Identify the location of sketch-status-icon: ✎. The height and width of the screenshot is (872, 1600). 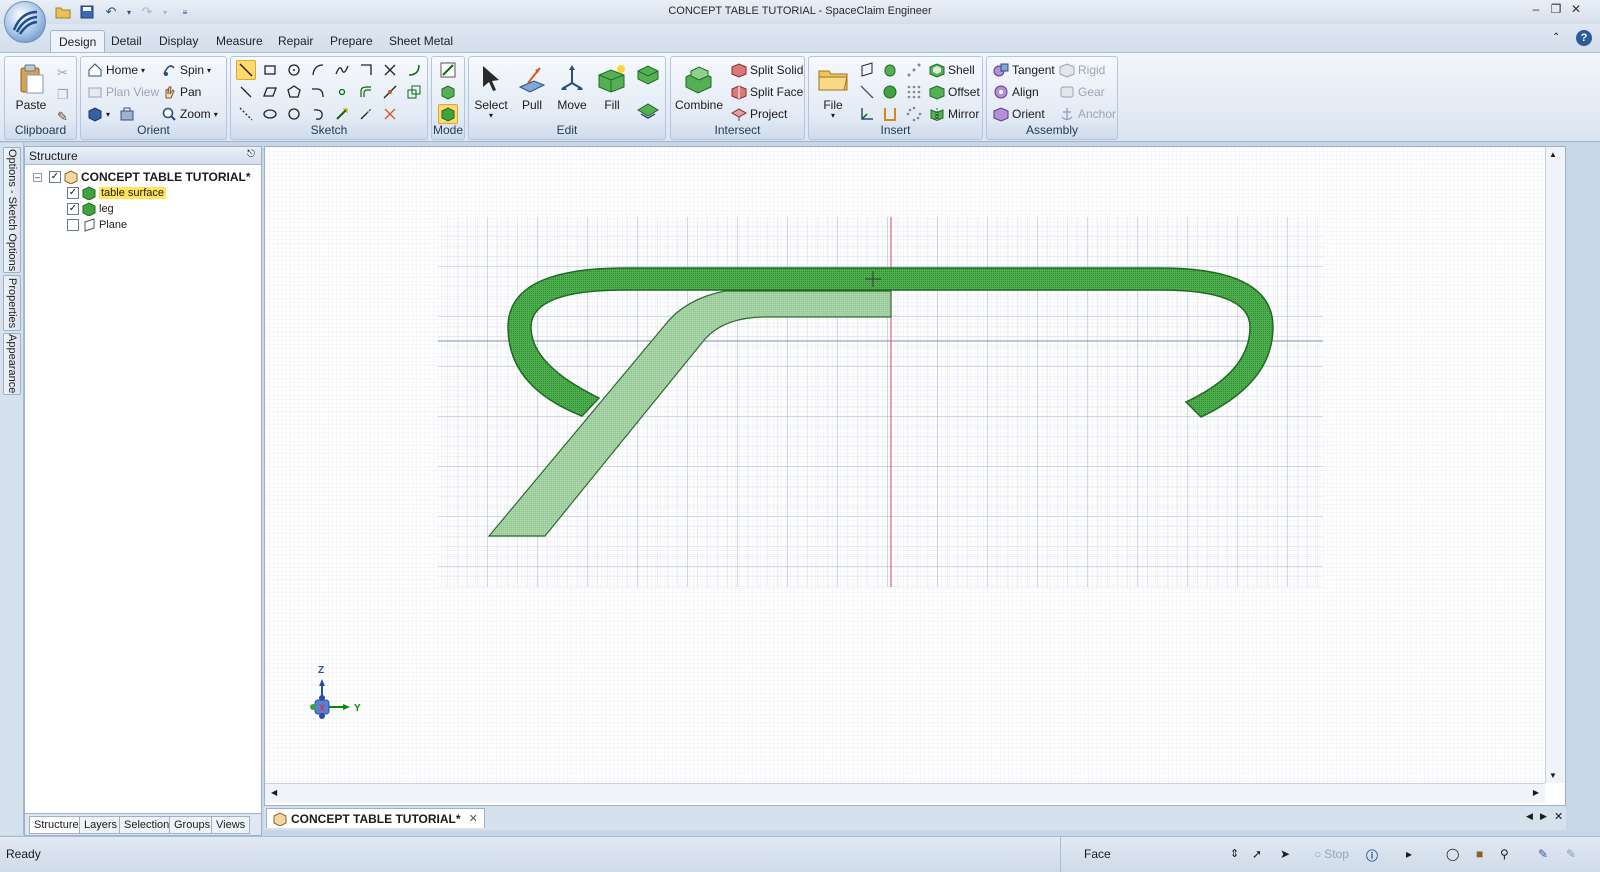
(1543, 854).